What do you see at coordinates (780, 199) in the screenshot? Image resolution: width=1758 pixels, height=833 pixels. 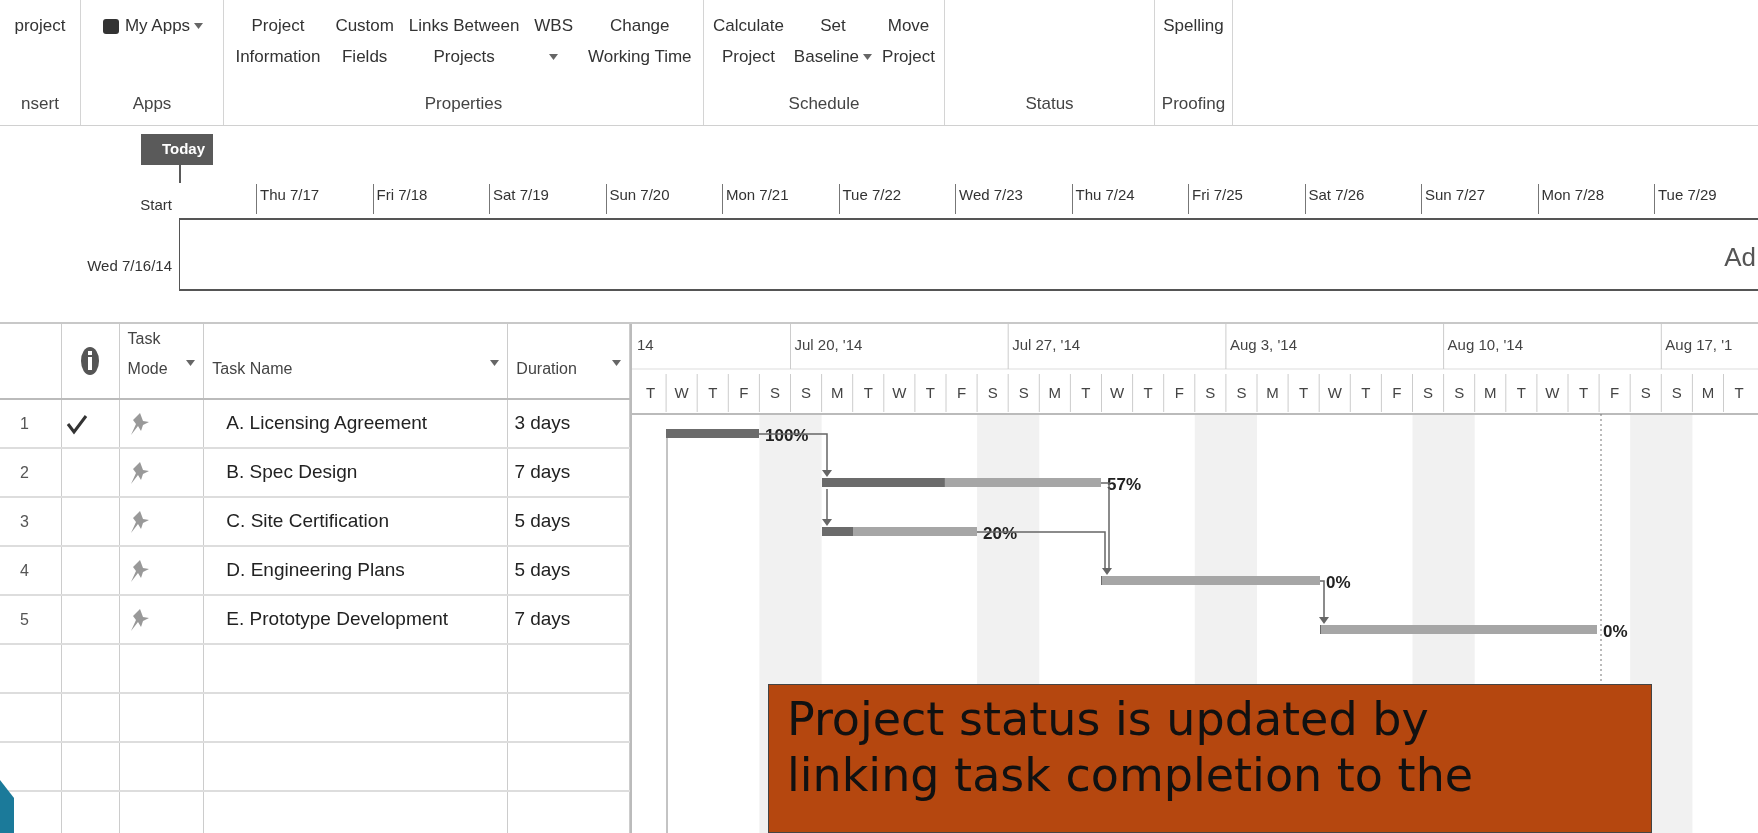 I see `timeline-date: Mon 7/21` at bounding box center [780, 199].